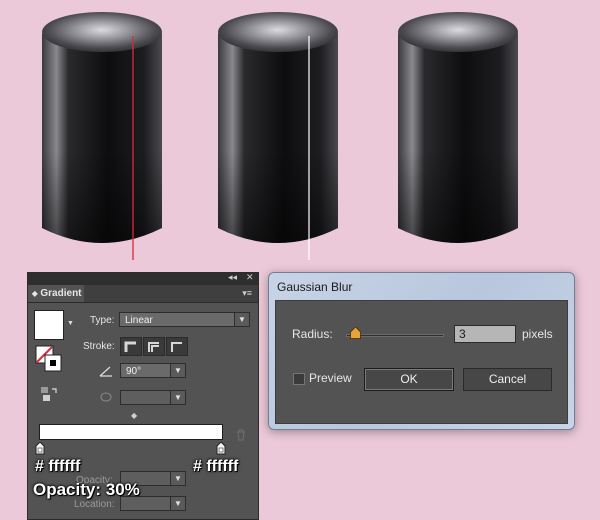  What do you see at coordinates (232, 277) in the screenshot?
I see `collapse-icon: ◂◂` at bounding box center [232, 277].